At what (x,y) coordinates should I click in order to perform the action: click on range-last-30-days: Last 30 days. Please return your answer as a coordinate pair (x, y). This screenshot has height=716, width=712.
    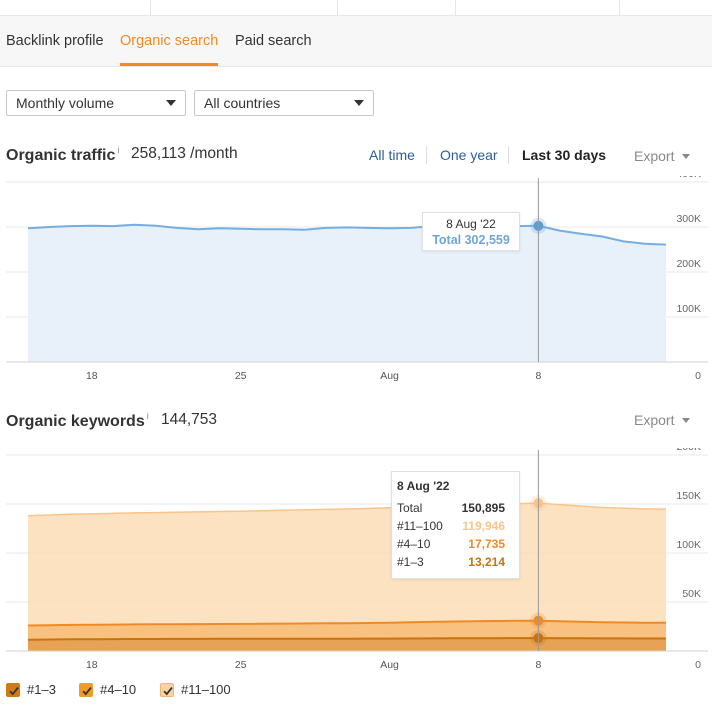
    Looking at the image, I should click on (564, 155).